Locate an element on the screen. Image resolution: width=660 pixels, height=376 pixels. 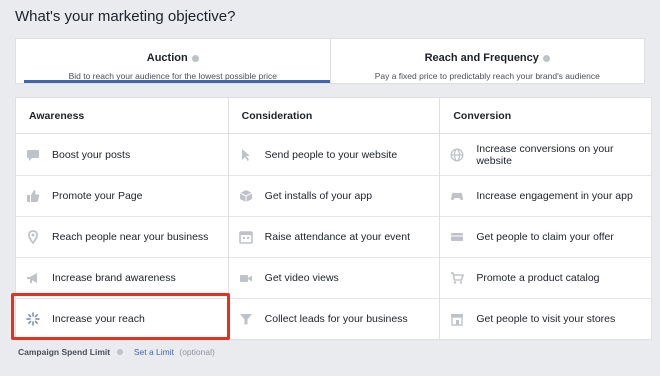
objective-label: Increase conversions on your website is located at coordinates (545, 154).